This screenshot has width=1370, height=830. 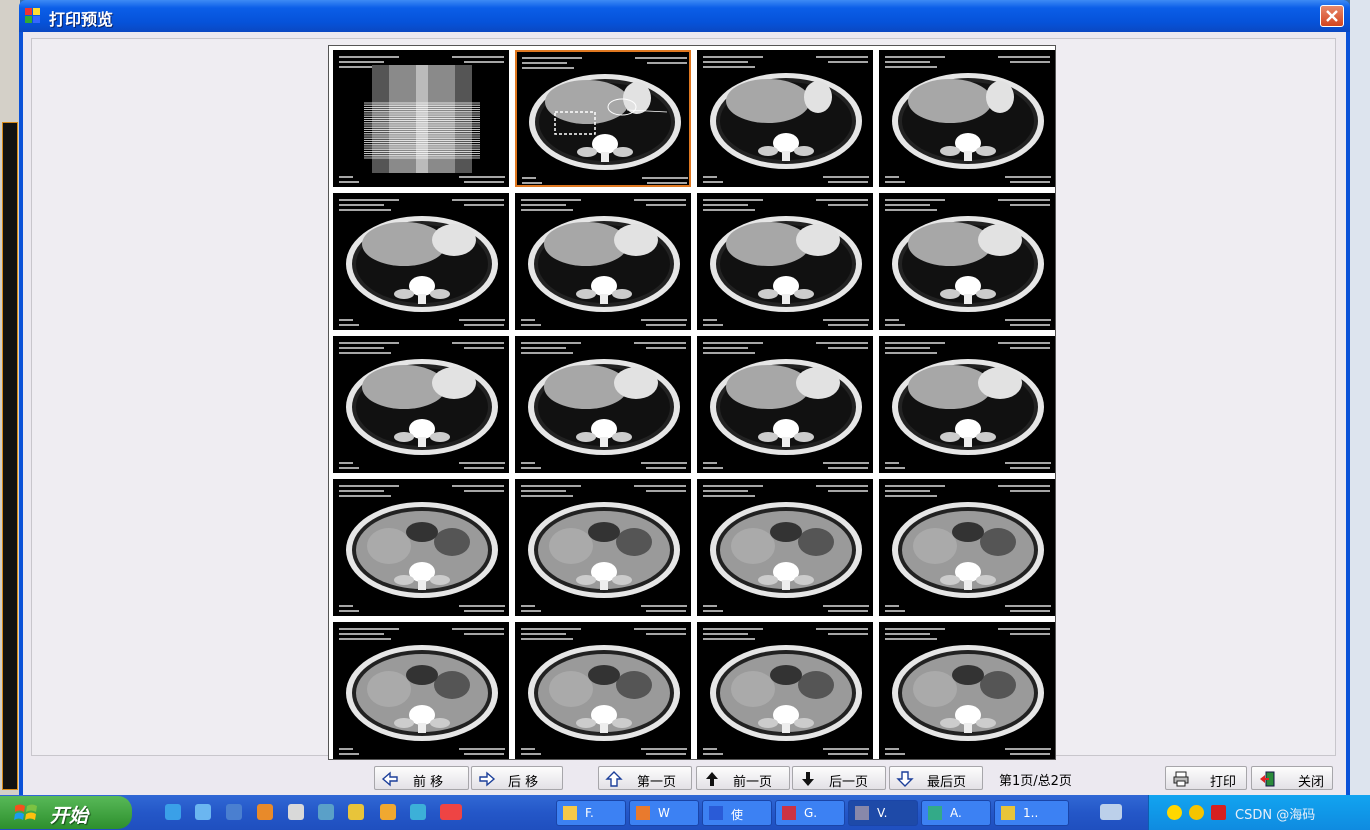 What do you see at coordinates (66, 812) in the screenshot?
I see `start-button: 开始` at bounding box center [66, 812].